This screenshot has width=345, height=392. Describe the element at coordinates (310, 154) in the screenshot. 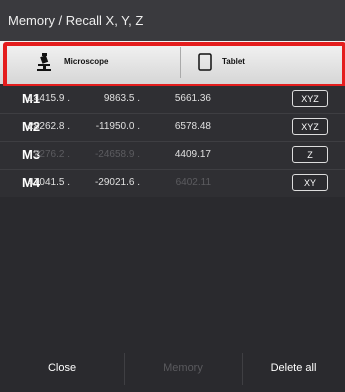

I see `recall-axis-button: Z` at that location.